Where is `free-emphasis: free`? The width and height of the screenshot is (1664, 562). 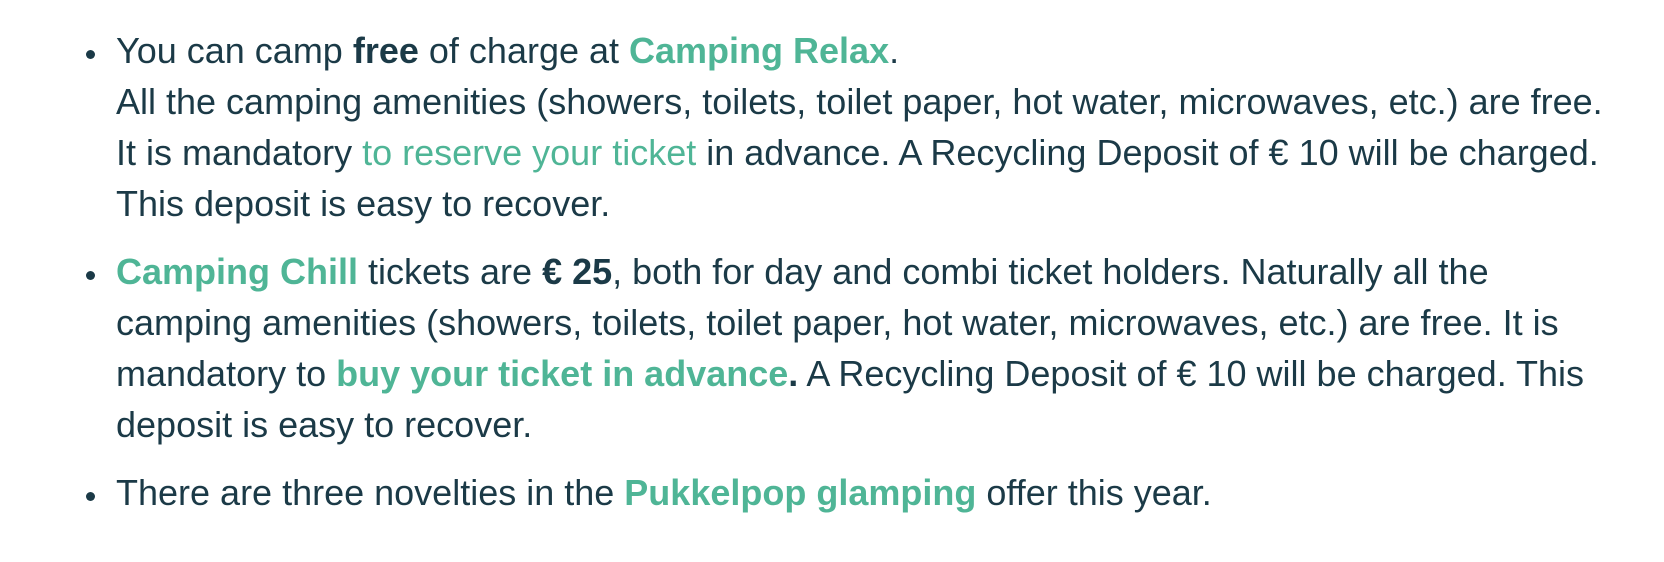
free-emphasis: free is located at coordinates (385, 50).